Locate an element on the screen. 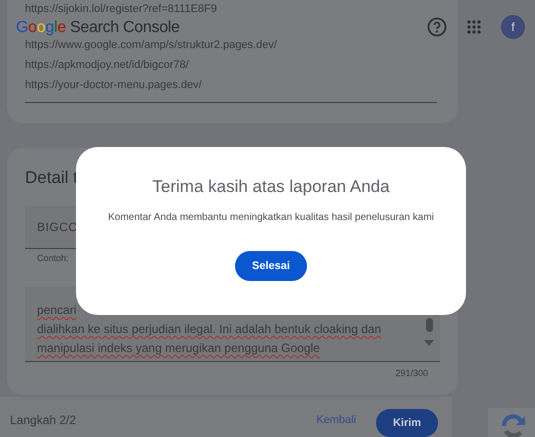 This screenshot has width=535, height=437. example-url: https://your-doctor-menu.pages.dev/ is located at coordinates (113, 85).